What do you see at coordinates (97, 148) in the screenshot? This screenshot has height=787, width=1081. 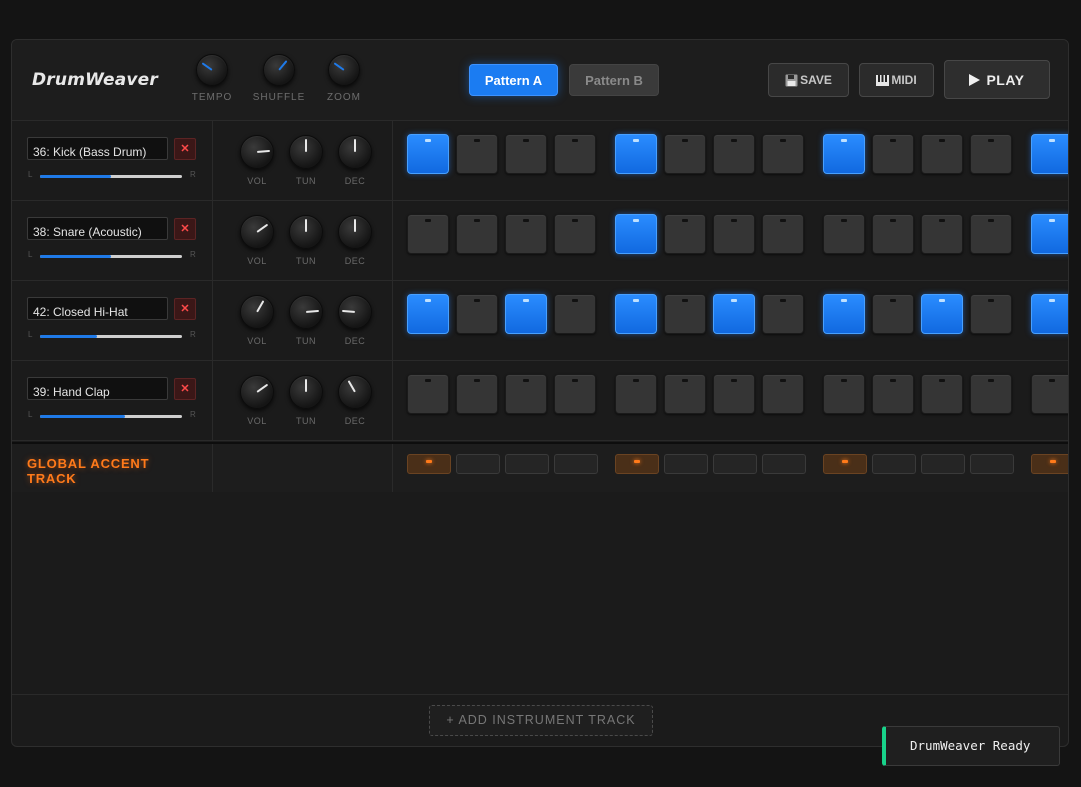 I see `track-name-field: 36: Kick (Bass Drum)` at bounding box center [97, 148].